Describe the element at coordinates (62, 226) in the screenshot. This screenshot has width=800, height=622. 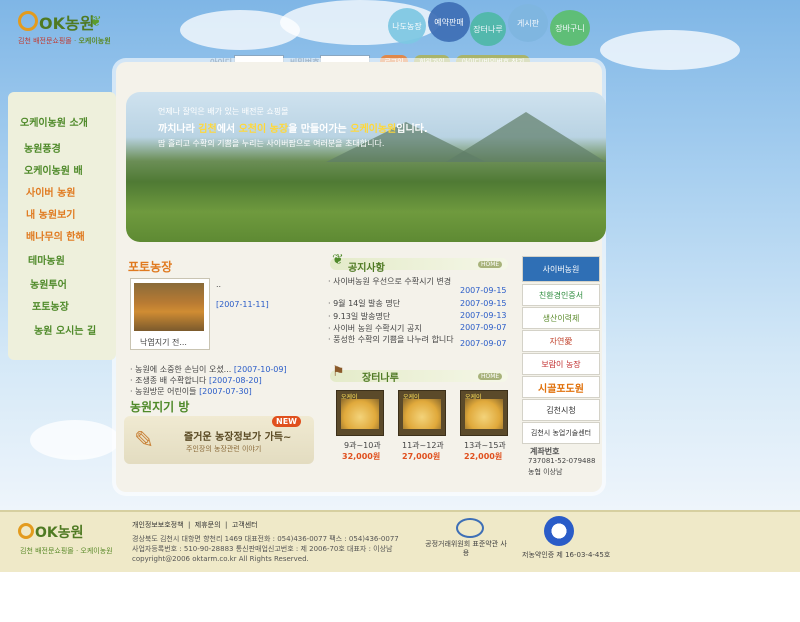
I see `sidebar` at that location.